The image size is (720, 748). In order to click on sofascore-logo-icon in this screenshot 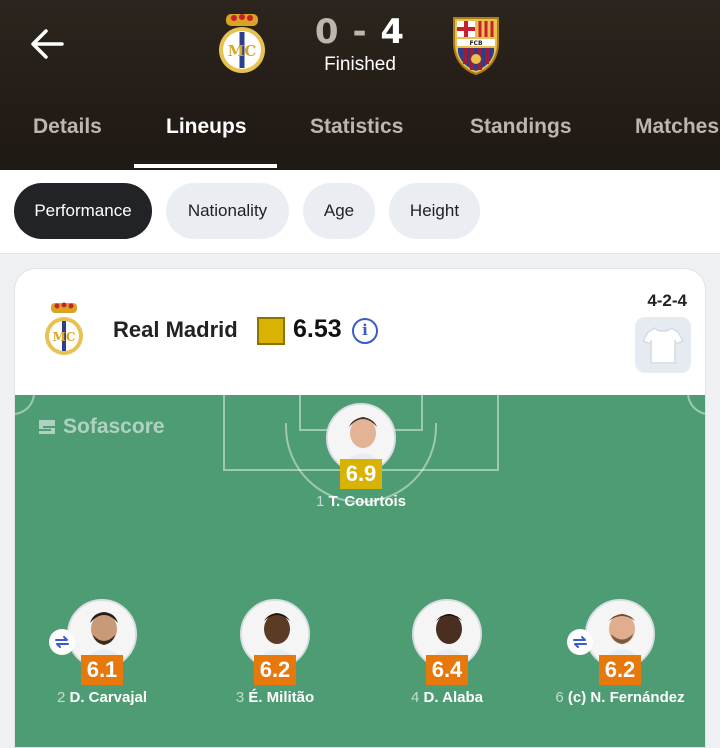, I will do `click(47, 427)`.